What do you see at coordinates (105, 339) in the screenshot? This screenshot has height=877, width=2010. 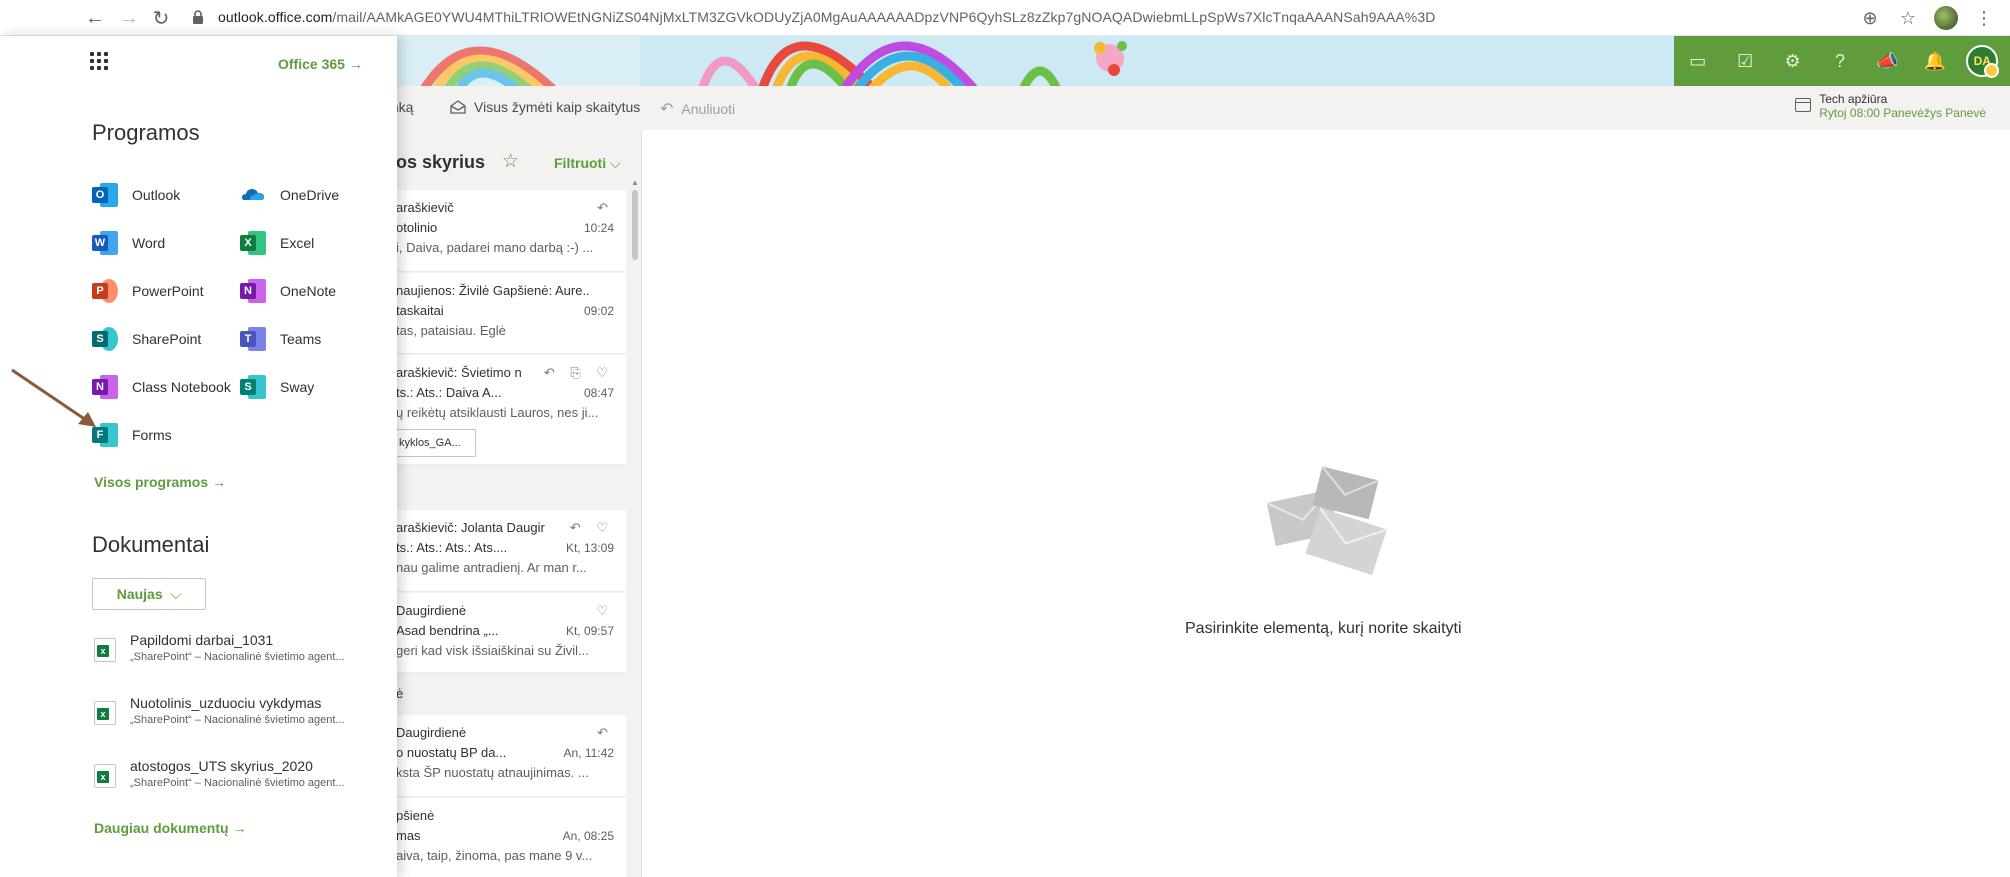 I see `sharepoint-icon: S` at bounding box center [105, 339].